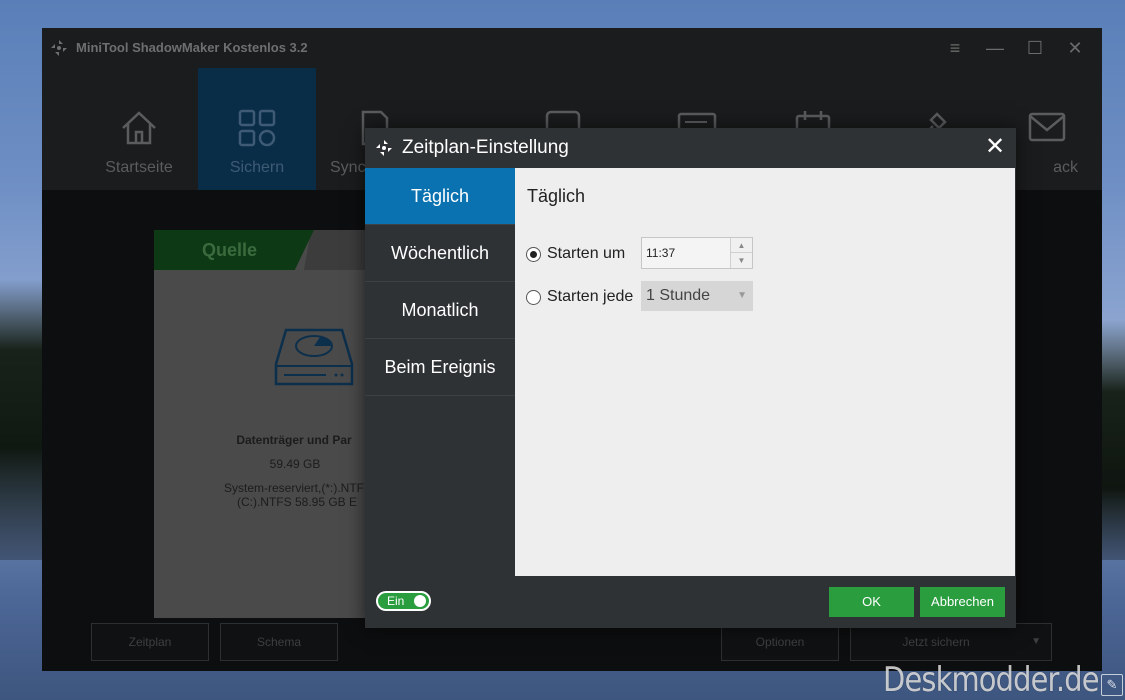 Image resolution: width=1125 pixels, height=700 pixels. I want to click on sidebar-item-monthly: Monatlich, so click(440, 310).